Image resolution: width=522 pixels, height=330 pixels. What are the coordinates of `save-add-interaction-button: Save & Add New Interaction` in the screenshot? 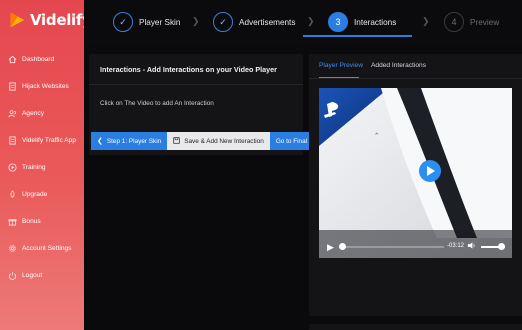 It's located at (218, 141).